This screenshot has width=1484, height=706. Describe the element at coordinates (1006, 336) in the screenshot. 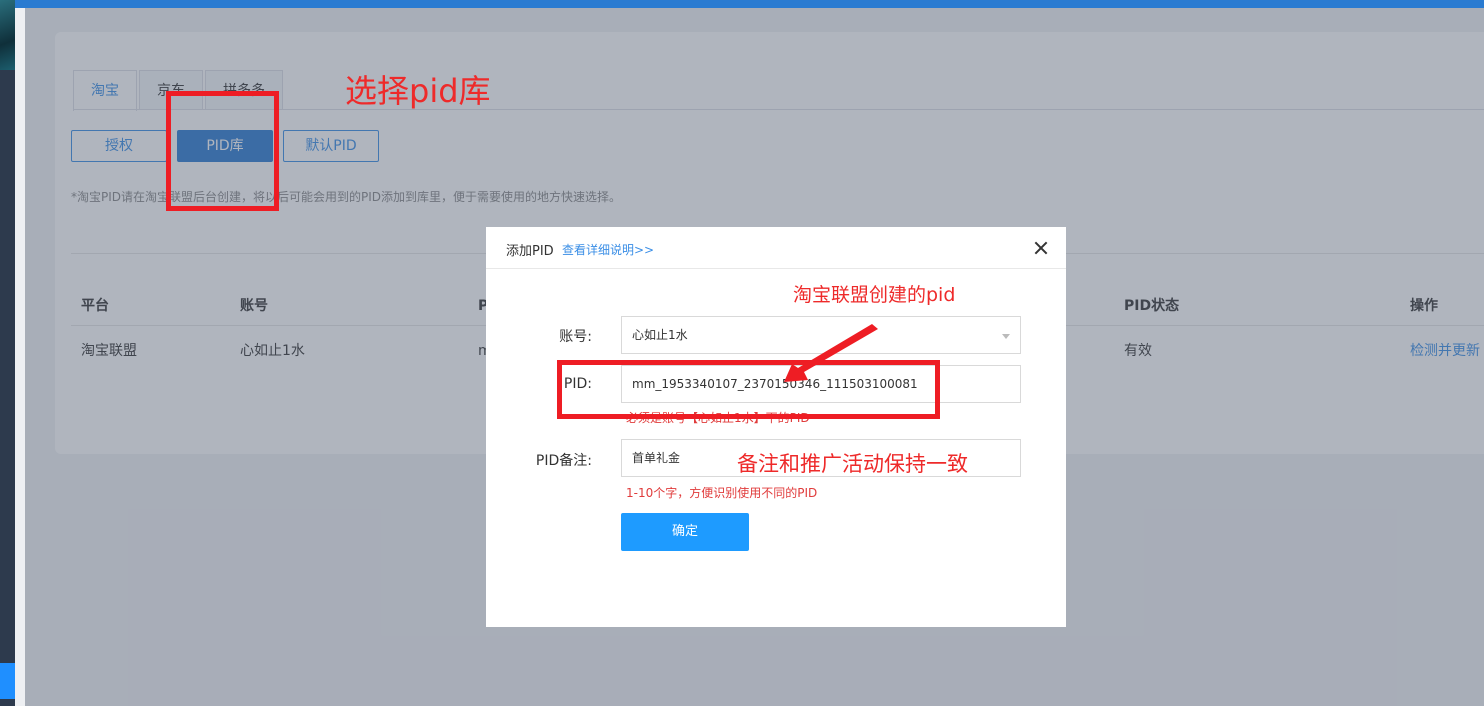

I see `chevron-down-icon` at that location.